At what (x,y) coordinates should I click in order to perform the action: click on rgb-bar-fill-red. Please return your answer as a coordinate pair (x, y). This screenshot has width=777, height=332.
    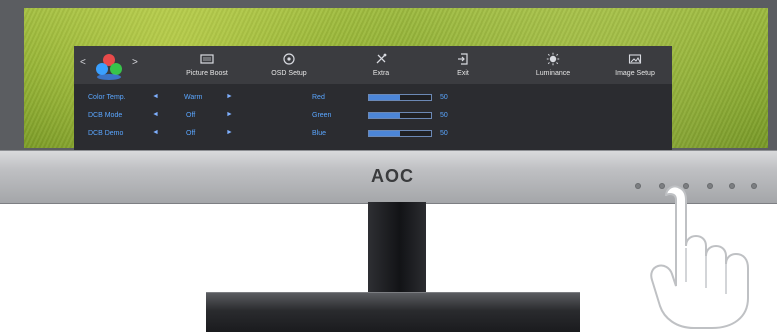
    Looking at the image, I should click on (384, 97).